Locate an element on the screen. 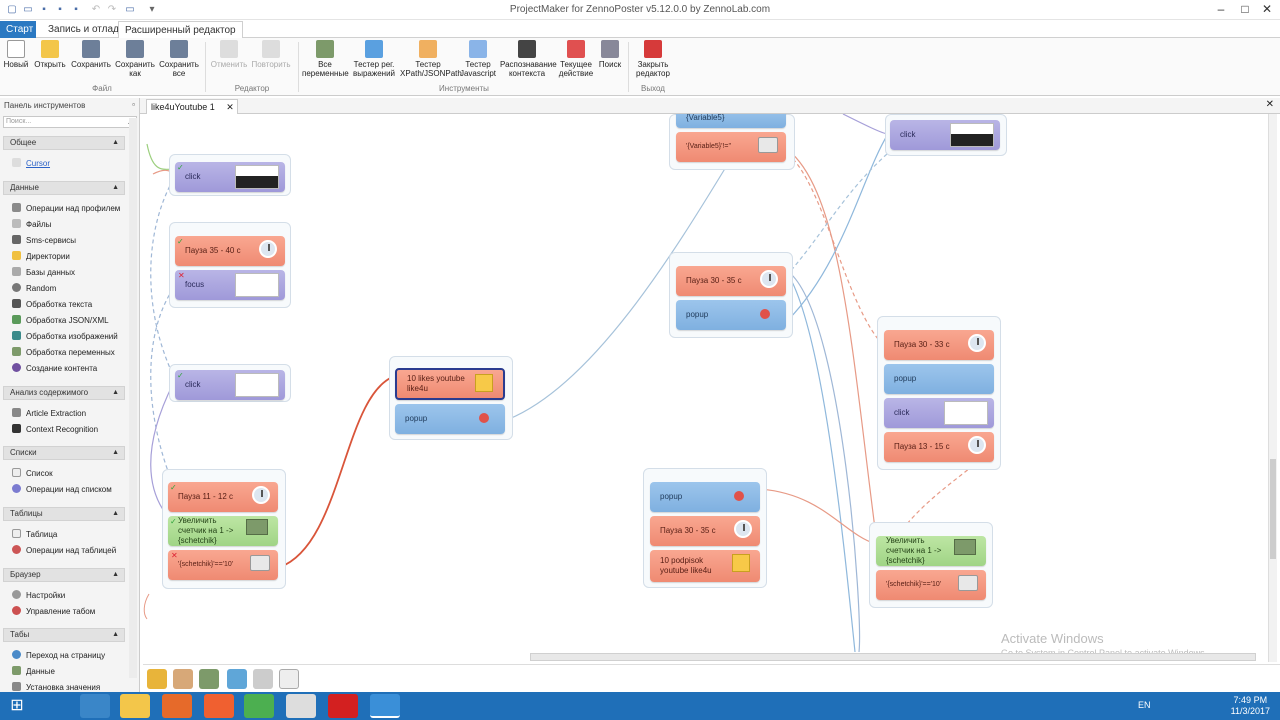 The height and width of the screenshot is (720, 1280). save-button: Сохранить is located at coordinates (91, 54).